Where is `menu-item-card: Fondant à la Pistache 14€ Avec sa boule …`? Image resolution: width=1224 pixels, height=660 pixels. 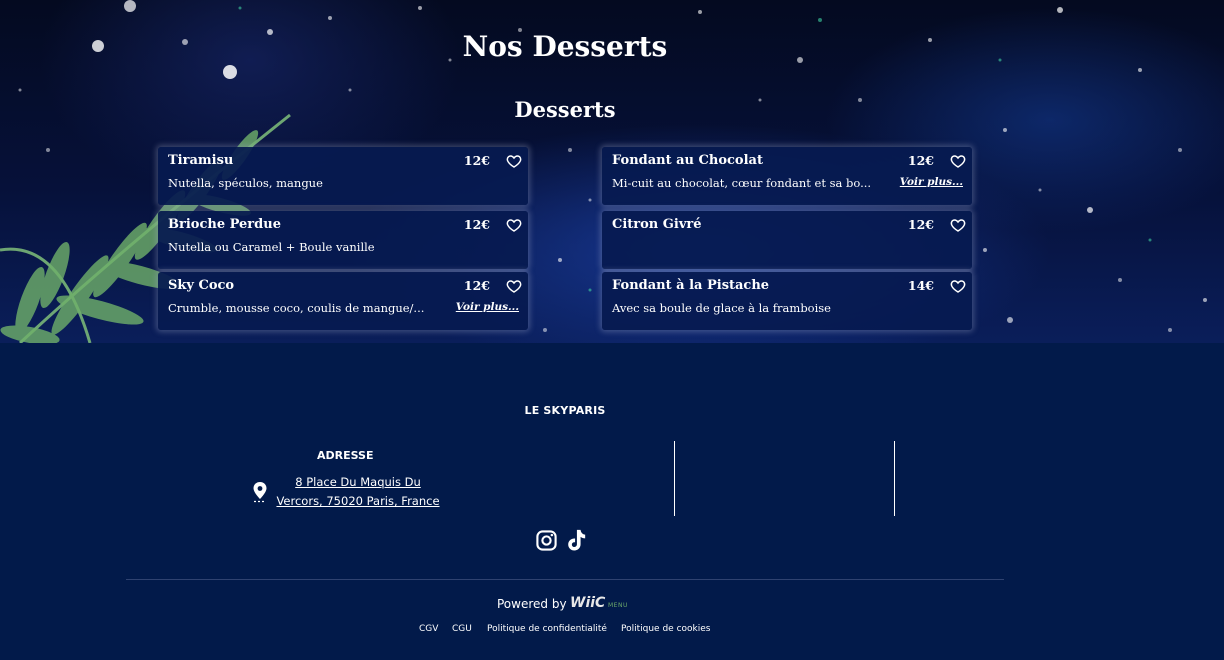
menu-item-card: Fondant à la Pistache 14€ Avec sa boule … is located at coordinates (787, 301).